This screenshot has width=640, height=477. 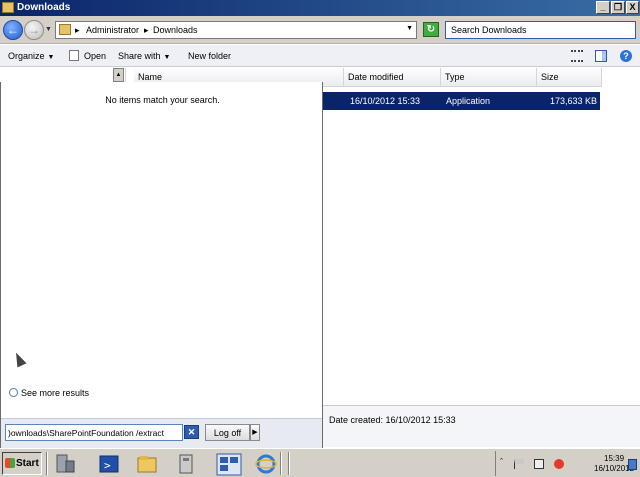 I want to click on preview-pane-icon, so click(x=601, y=56).